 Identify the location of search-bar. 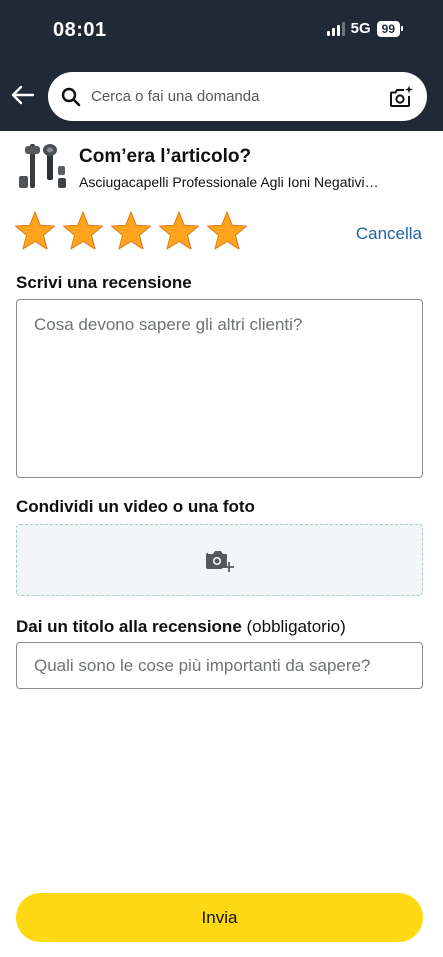
(237, 96).